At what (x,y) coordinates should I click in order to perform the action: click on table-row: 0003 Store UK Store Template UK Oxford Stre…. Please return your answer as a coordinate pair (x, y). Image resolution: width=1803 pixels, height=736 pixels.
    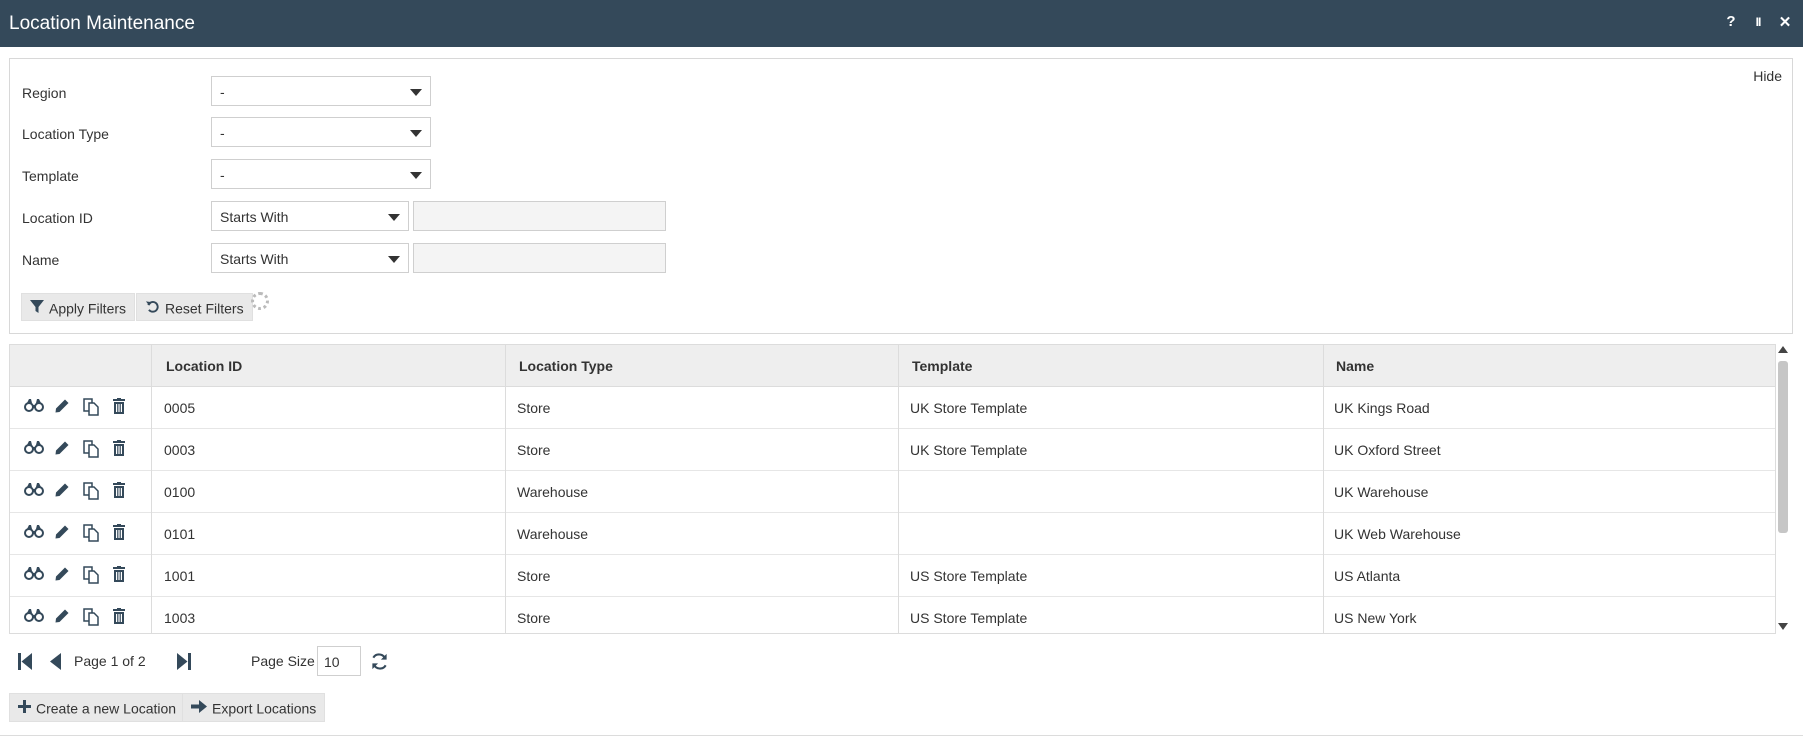
    Looking at the image, I should click on (892, 450).